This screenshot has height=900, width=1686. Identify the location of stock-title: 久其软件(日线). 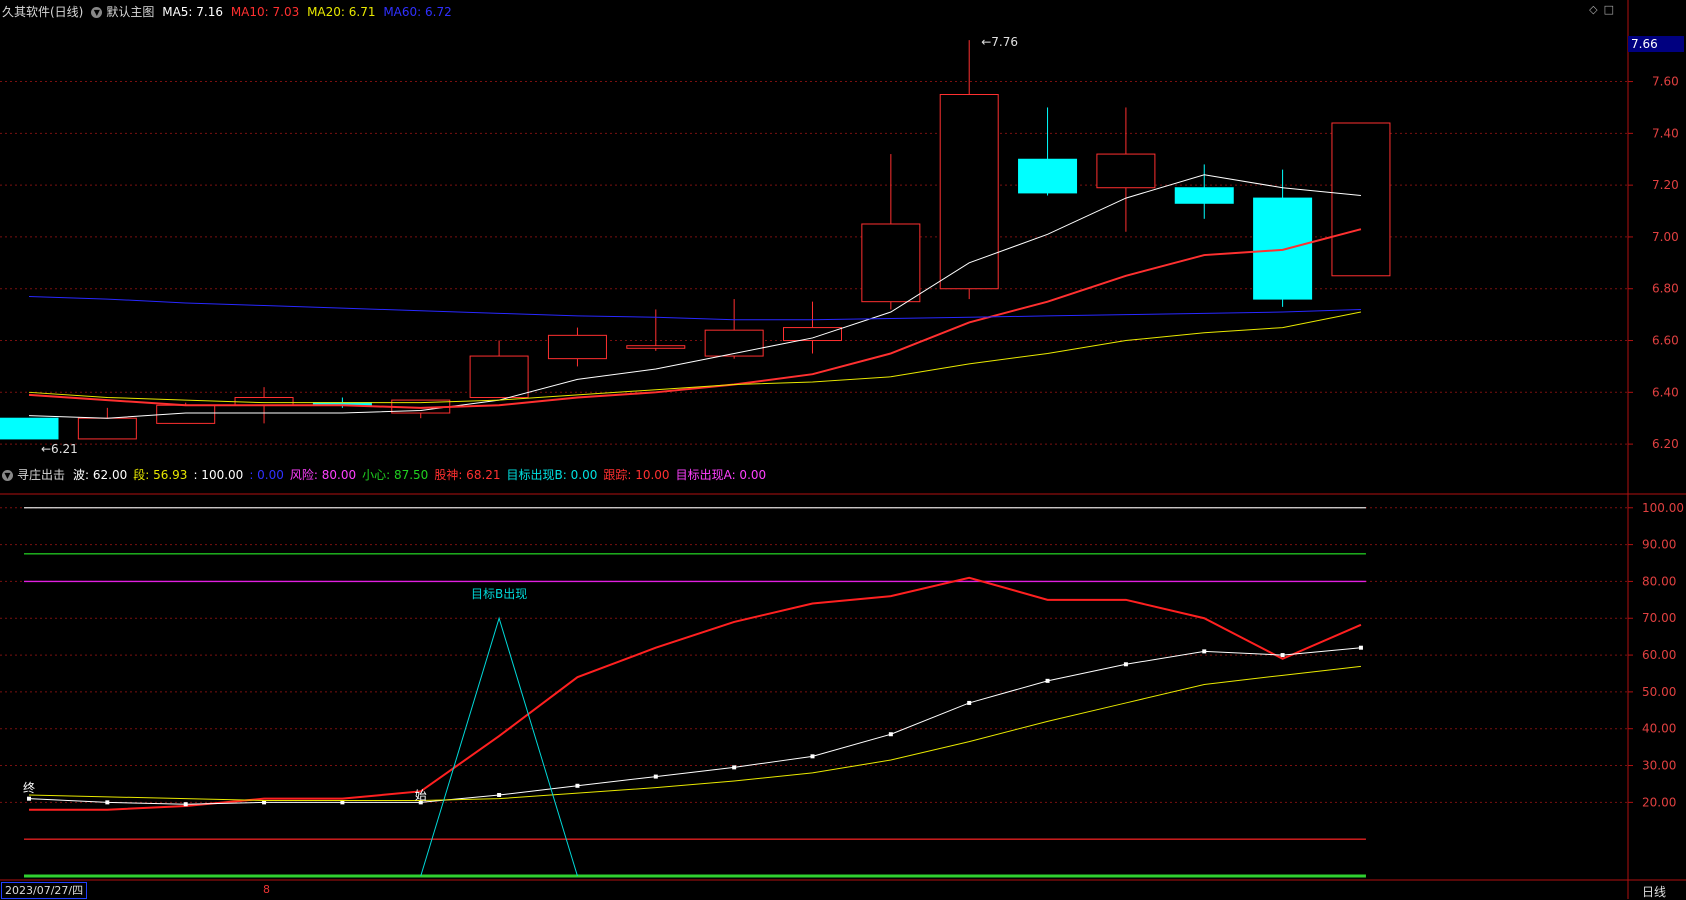
(42, 12).